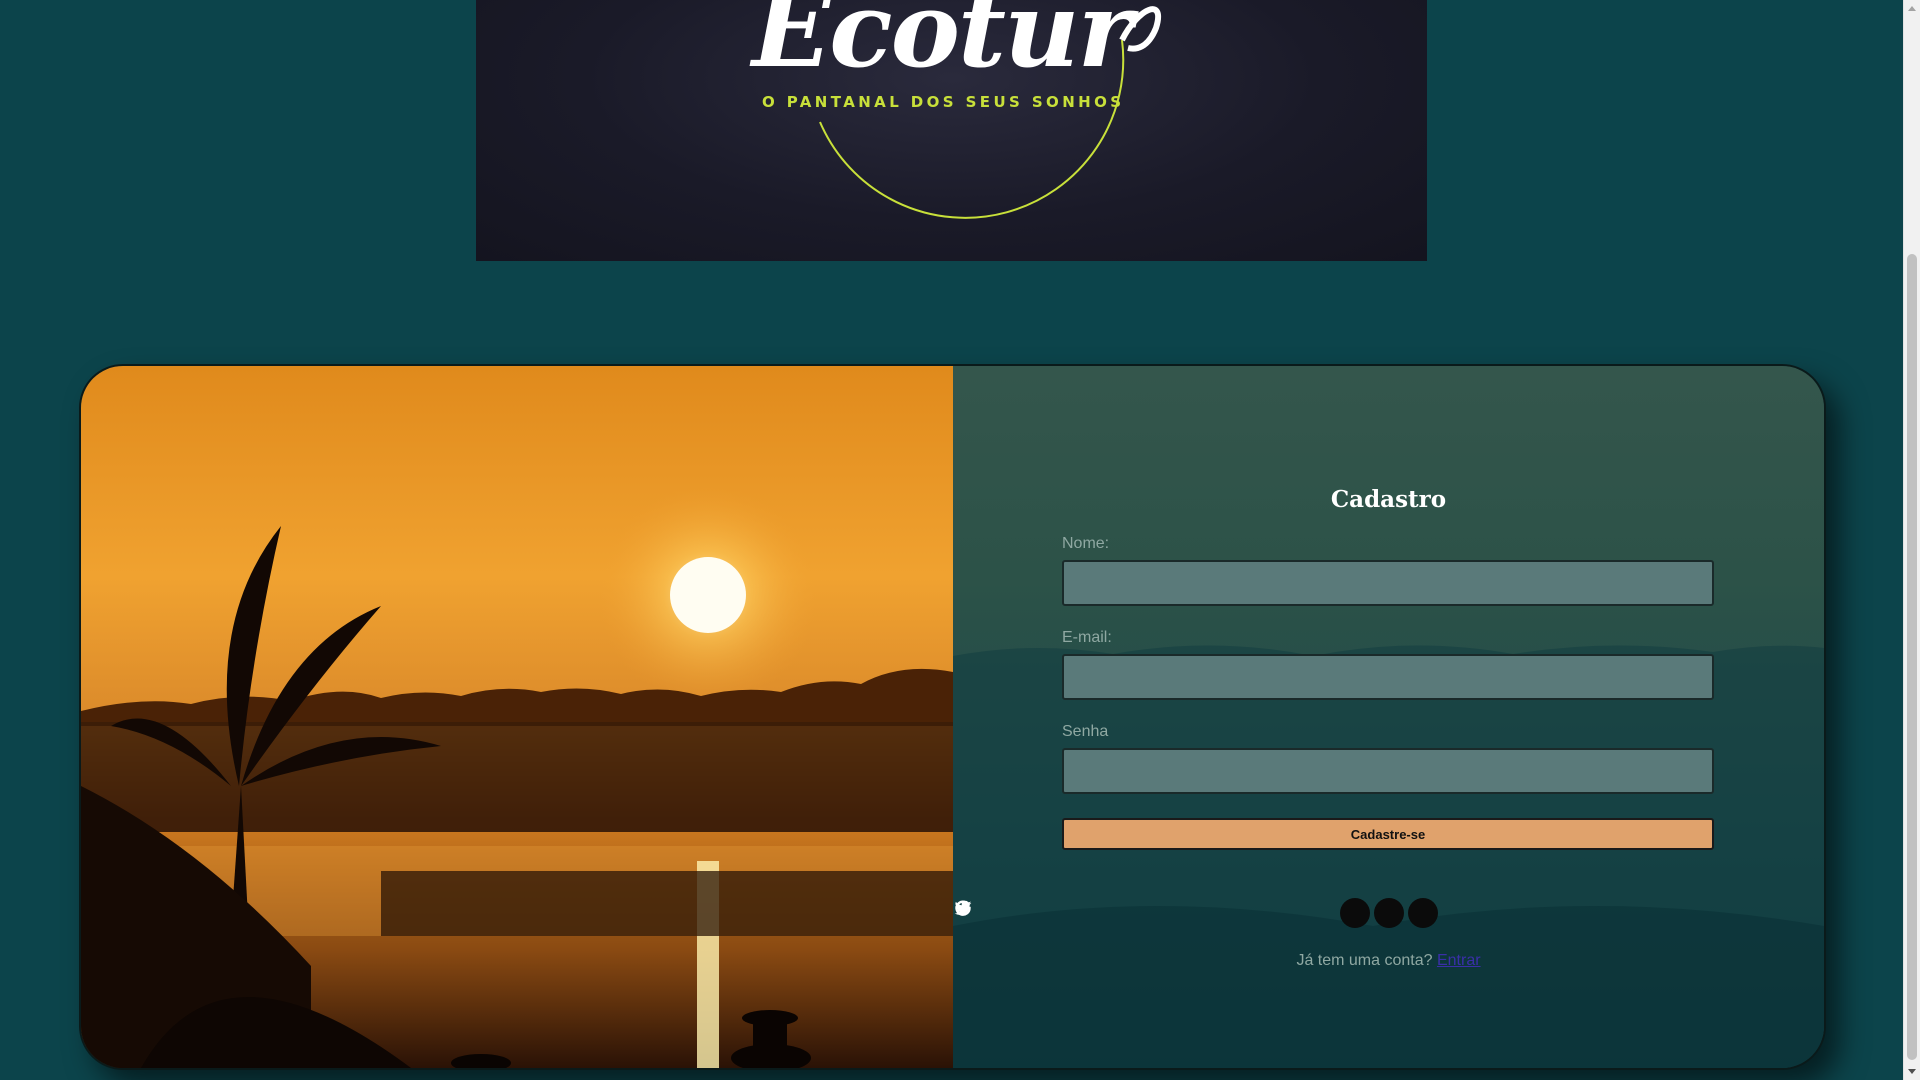  I want to click on login-prompt-text: Já tem uma conta?, so click(1364, 960).